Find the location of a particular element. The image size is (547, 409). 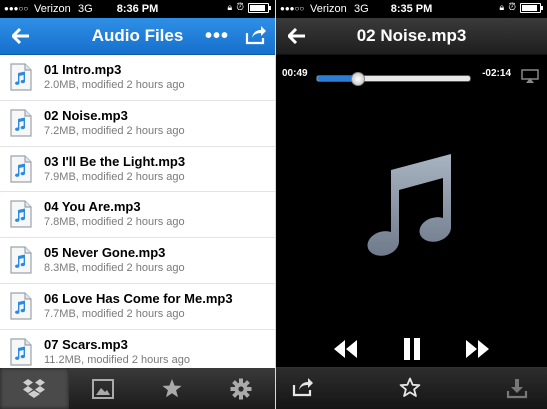

track-title: 02 Noise.mp3 is located at coordinates (411, 35).